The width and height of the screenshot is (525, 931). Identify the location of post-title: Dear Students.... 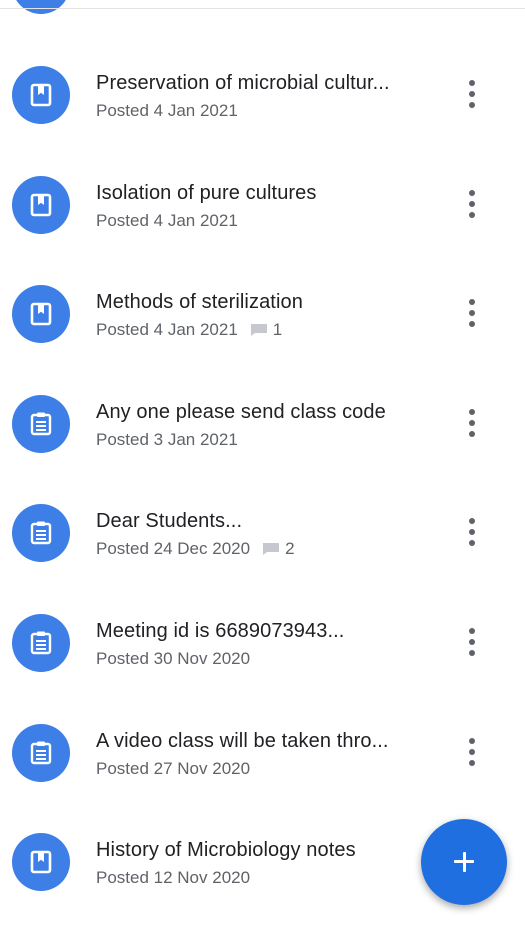
(169, 521).